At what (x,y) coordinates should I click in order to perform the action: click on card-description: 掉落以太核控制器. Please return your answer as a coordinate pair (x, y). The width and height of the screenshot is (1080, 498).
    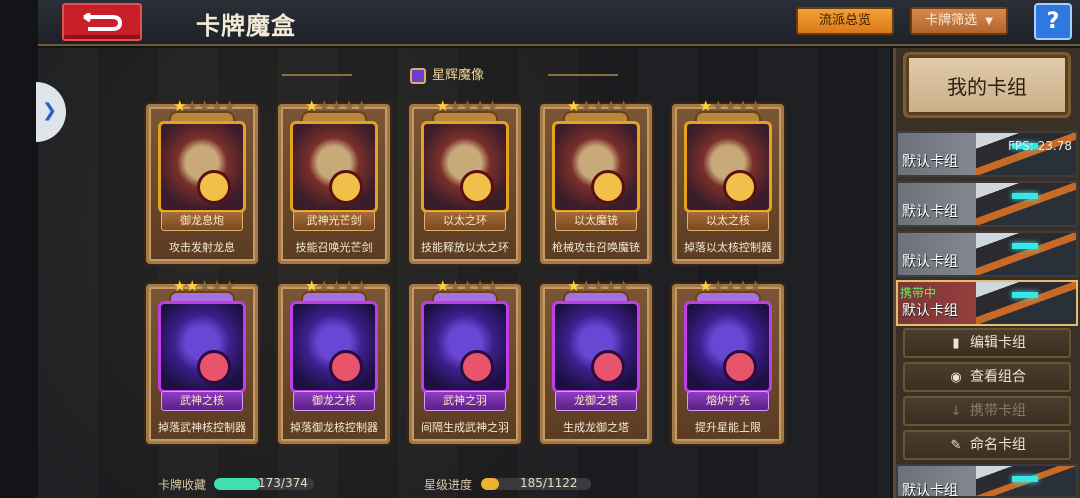
    Looking at the image, I should click on (728, 247).